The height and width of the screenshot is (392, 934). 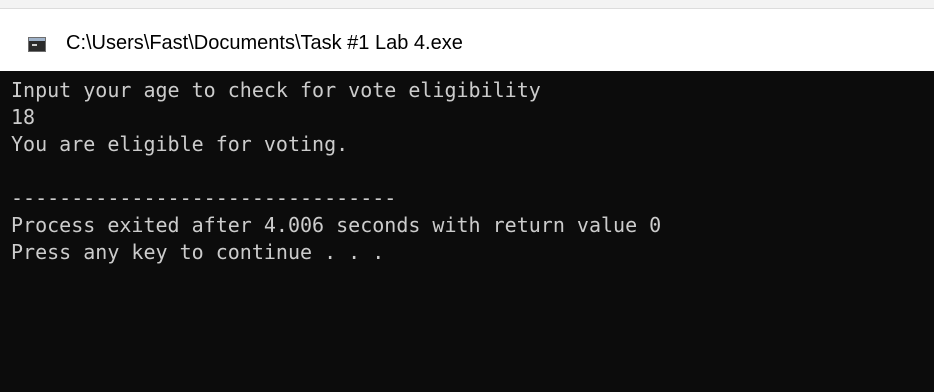 What do you see at coordinates (23, 117) in the screenshot?
I see `console-line-input: 18` at bounding box center [23, 117].